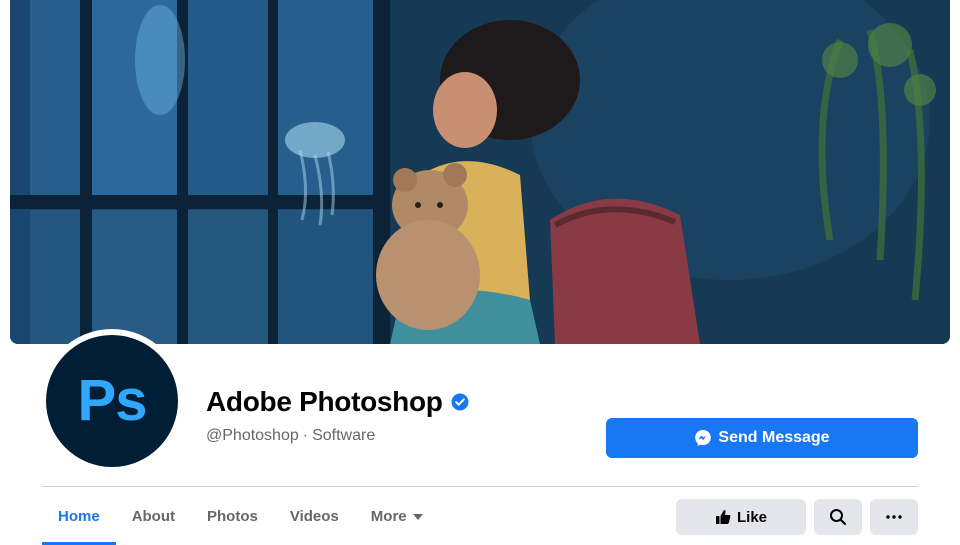  I want to click on tab-about-label: About, so click(153, 516).